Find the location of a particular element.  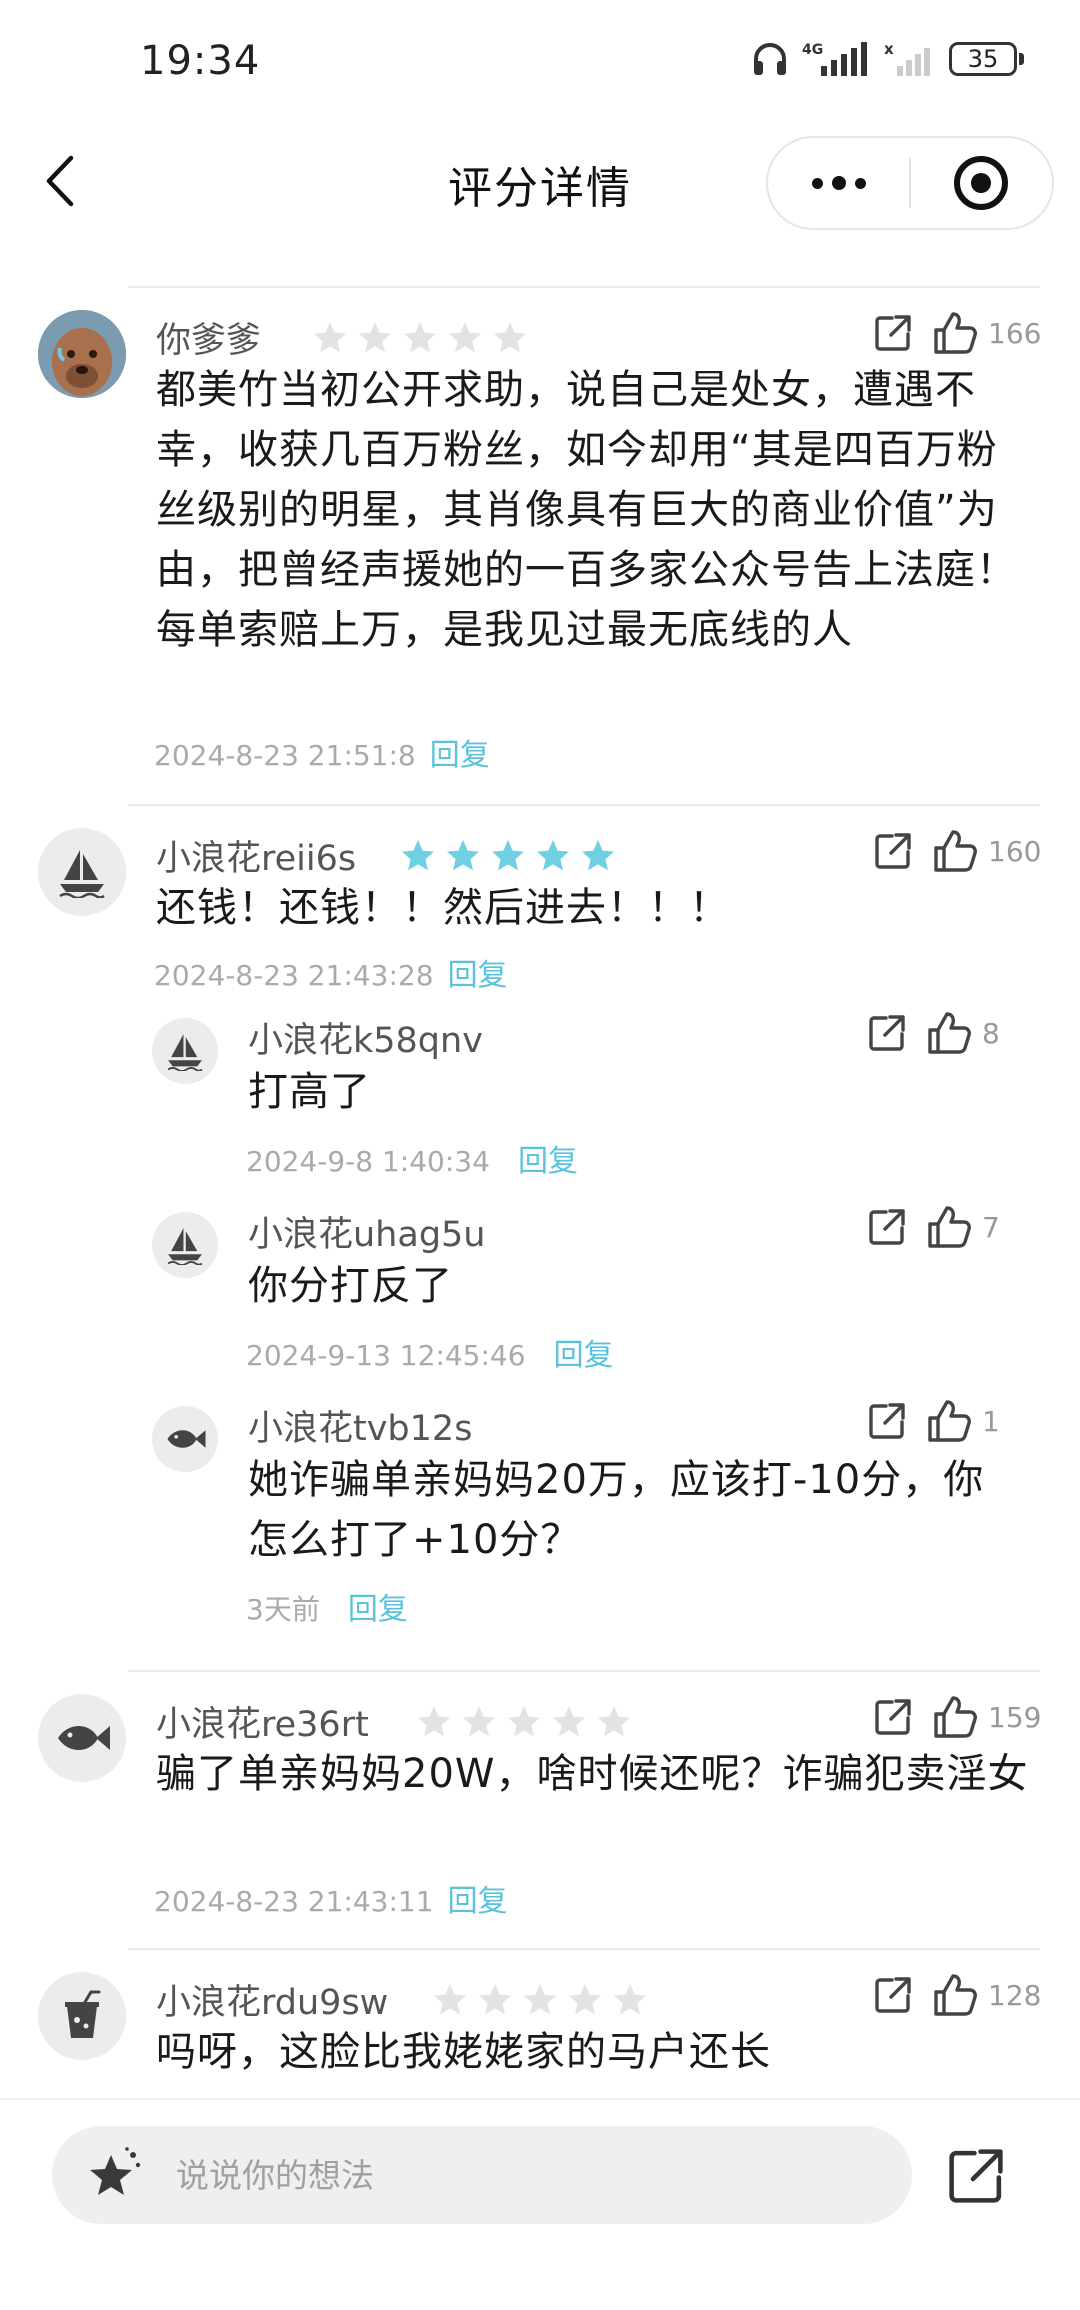

like-button: 1 is located at coordinates (972, 1421).